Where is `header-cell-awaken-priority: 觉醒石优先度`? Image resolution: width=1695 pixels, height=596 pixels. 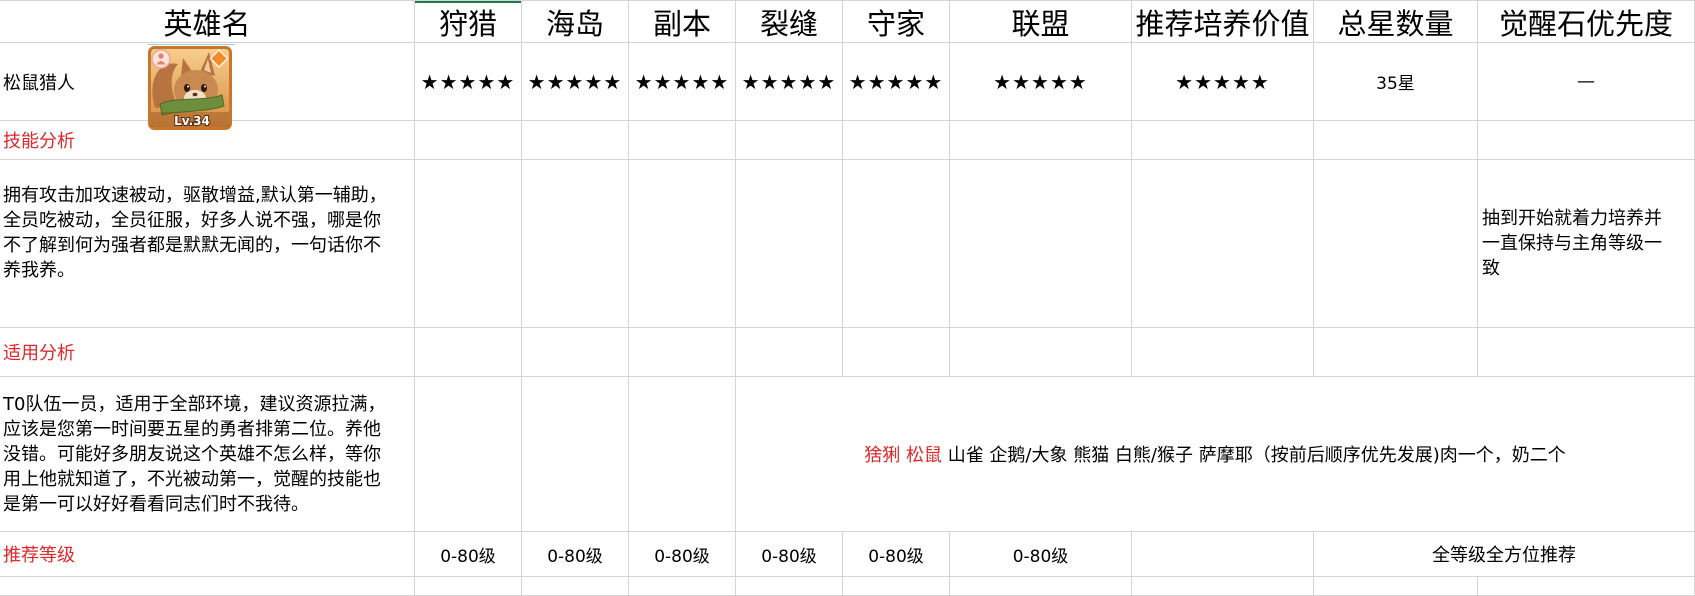
header-cell-awaken-priority: 觉醒石优先度 is located at coordinates (1586, 21).